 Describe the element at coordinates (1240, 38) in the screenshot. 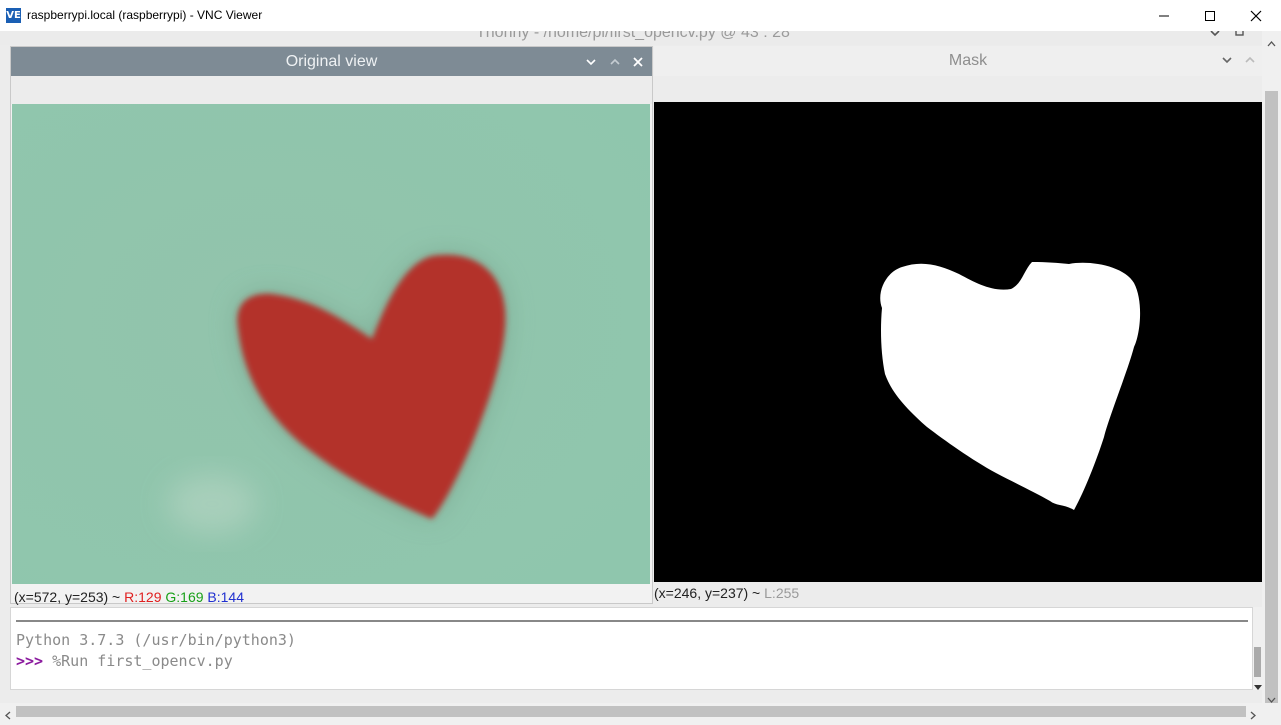

I see `thonny-maximize-icon` at that location.